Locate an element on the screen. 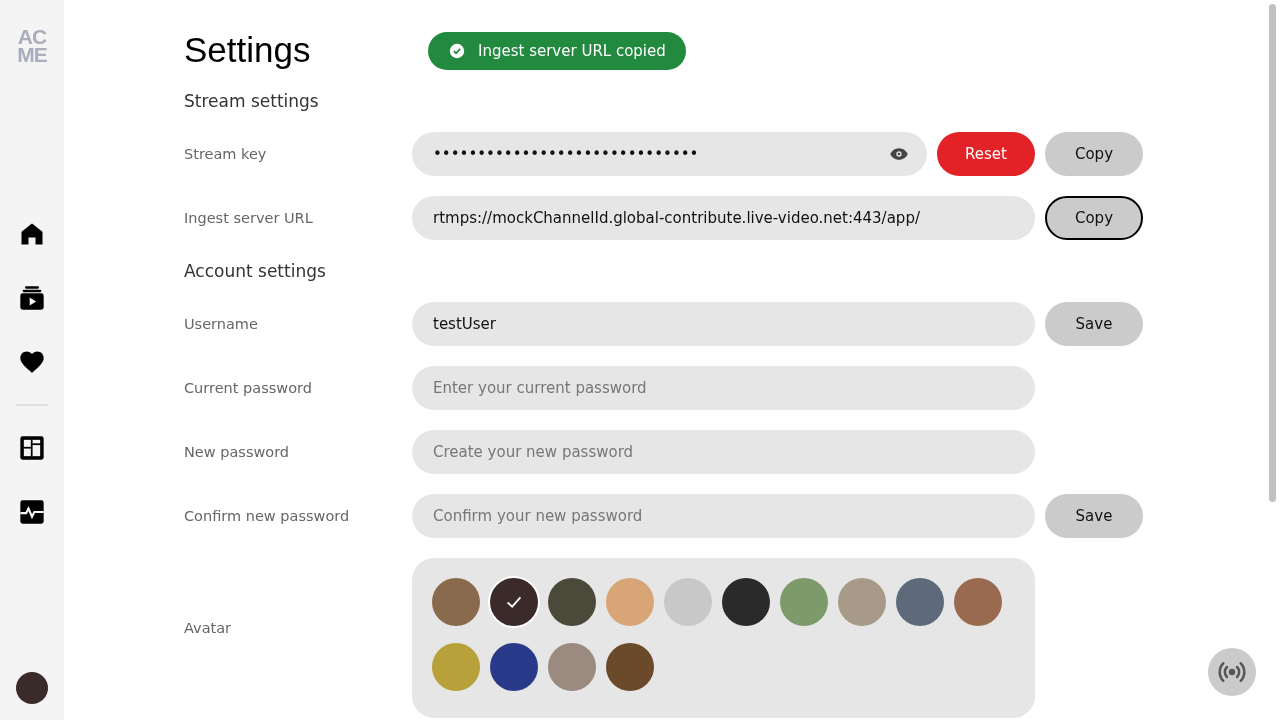 The height and width of the screenshot is (720, 1280). field-label: Avatar is located at coordinates (208, 628).